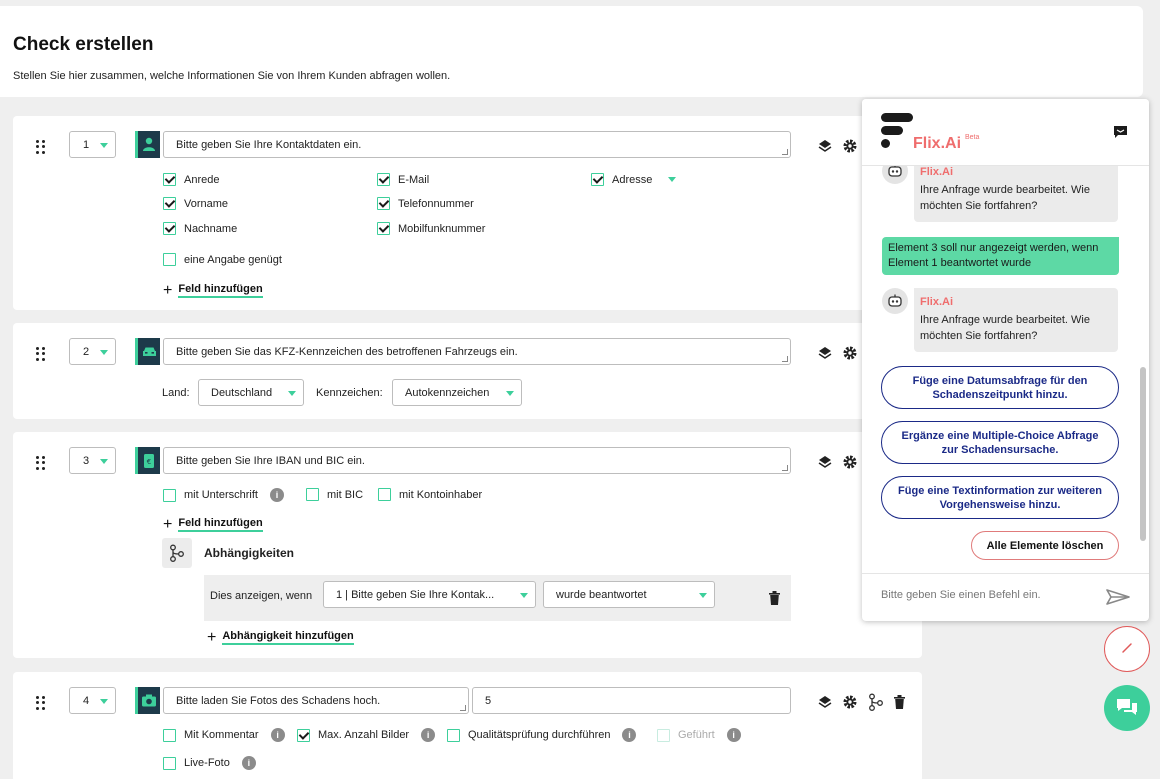 This screenshot has height=779, width=1160. Describe the element at coordinates (251, 392) in the screenshot. I see `land-select: Deutschland` at that location.